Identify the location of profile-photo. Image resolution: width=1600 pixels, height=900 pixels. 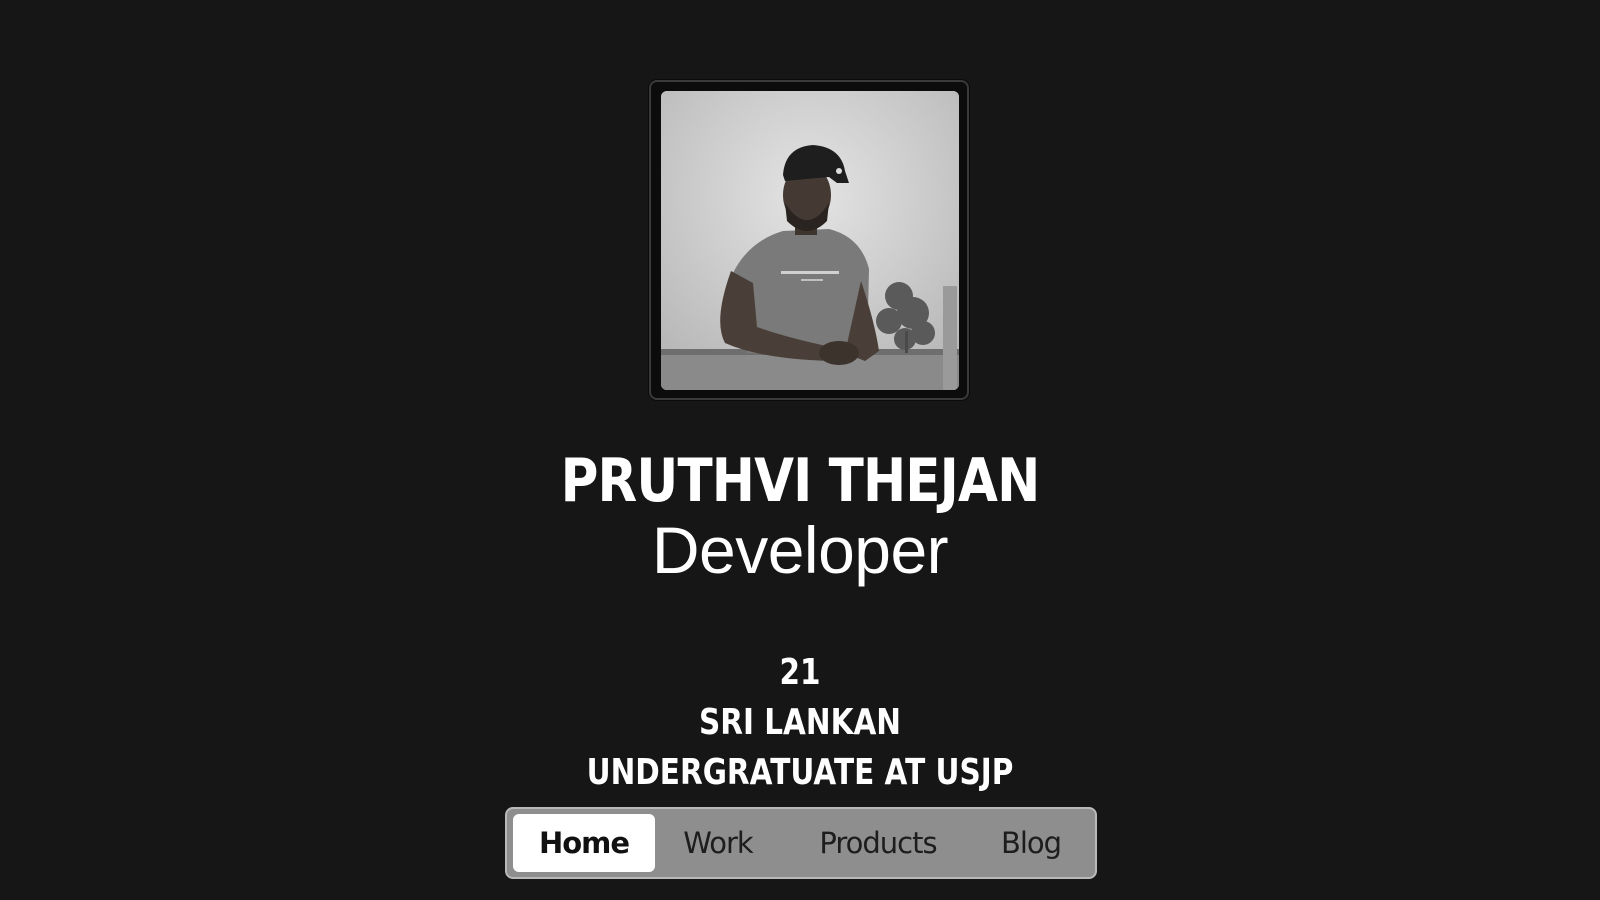
(810, 240).